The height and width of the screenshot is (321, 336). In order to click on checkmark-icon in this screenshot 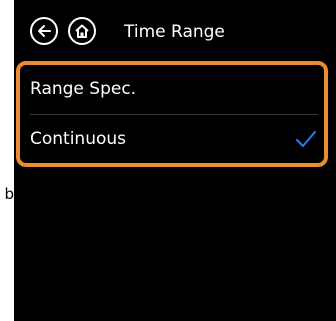, I will do `click(306, 139)`.